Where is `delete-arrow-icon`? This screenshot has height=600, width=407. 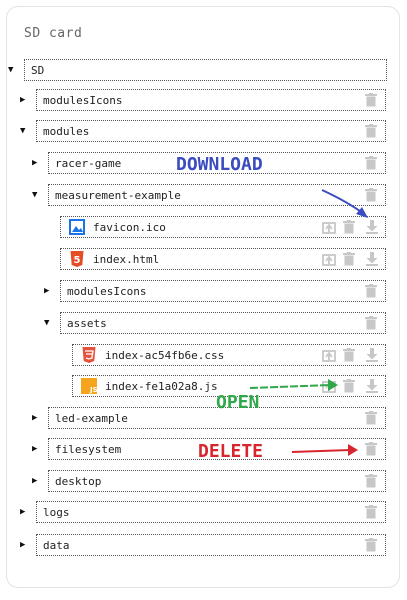
delete-arrow-icon is located at coordinates (324, 450).